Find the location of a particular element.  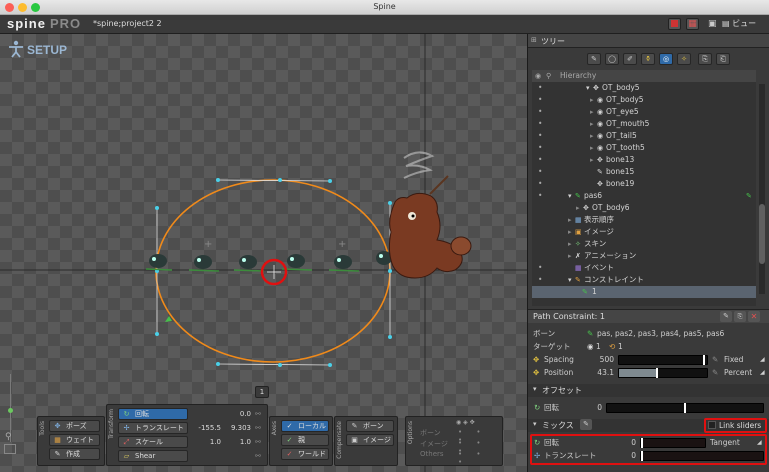

tree-item: • ✥ bone19 is located at coordinates (649, 184).